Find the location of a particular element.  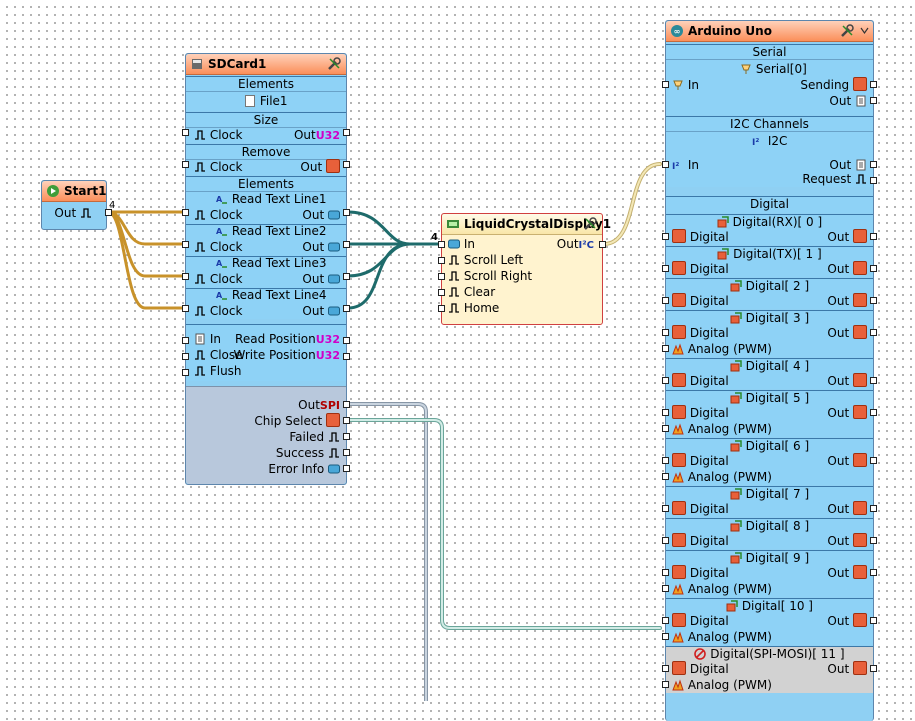

arduino-pin-0: Digital(RX)[ 0 ] Digital Out is located at coordinates (769, 229).